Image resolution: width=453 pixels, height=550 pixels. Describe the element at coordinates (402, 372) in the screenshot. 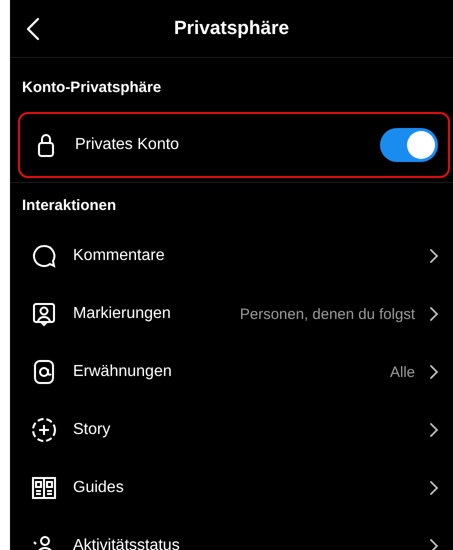

I see `setting-value: Alle` at that location.